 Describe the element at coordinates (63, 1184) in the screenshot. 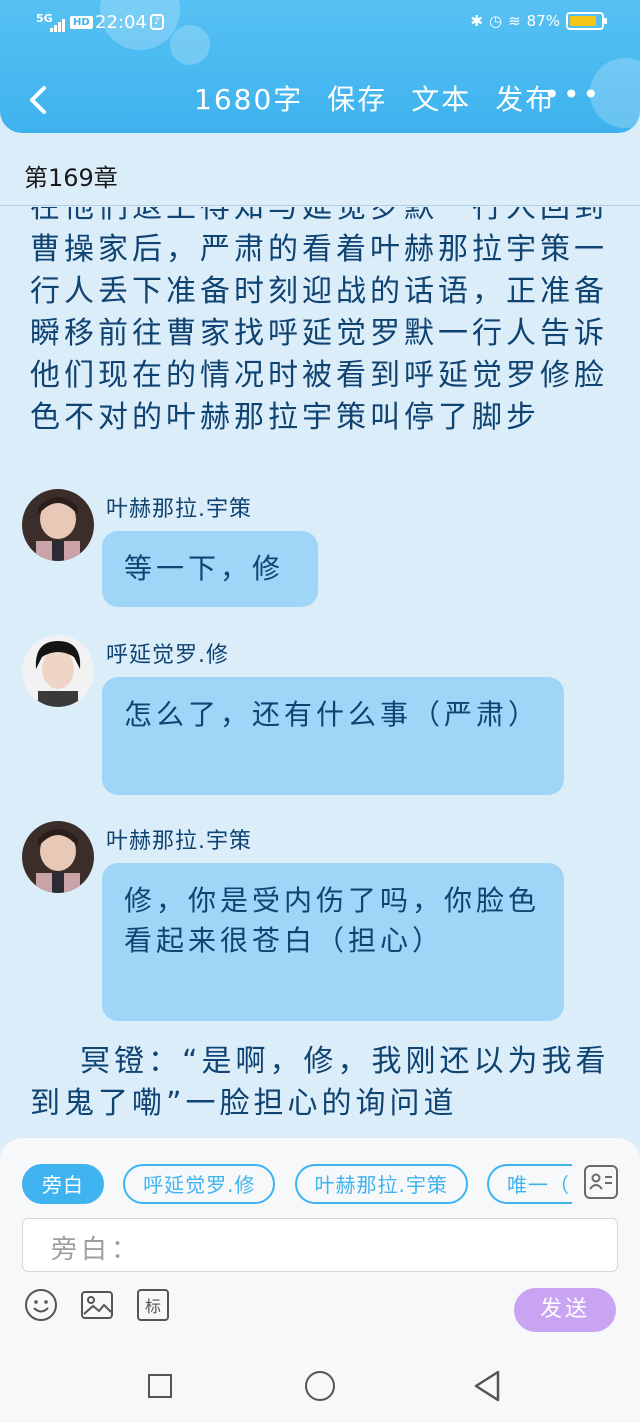

I see `role-chip-narrator: 旁白` at that location.